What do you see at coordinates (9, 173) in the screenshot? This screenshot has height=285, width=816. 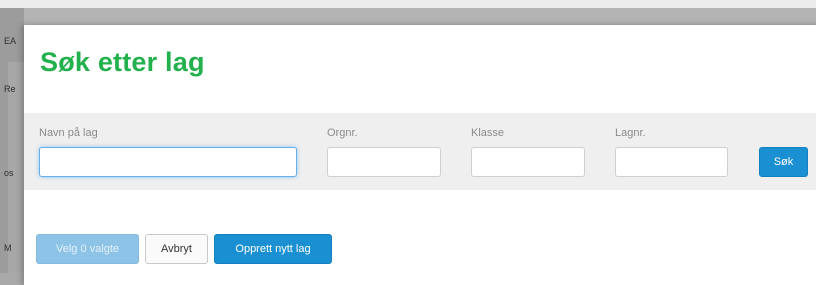 I see `background-text-fragment: os` at bounding box center [9, 173].